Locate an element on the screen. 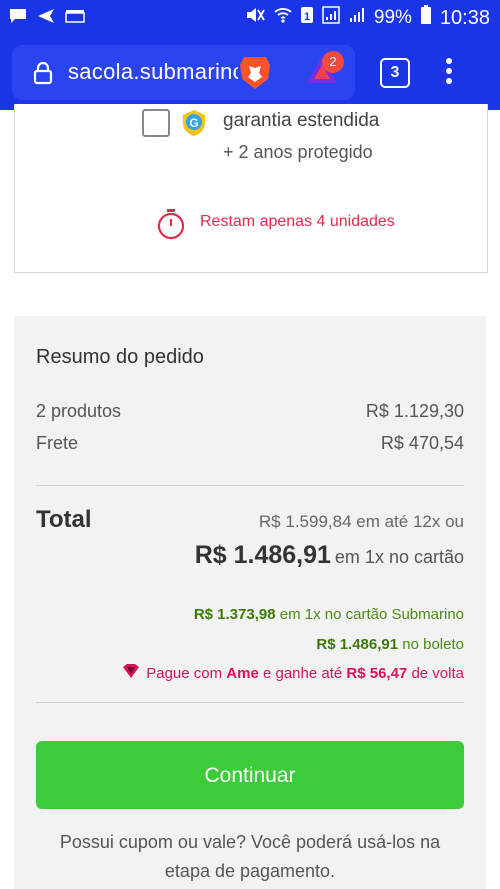 The width and height of the screenshot is (500, 889). mute-icon is located at coordinates (255, 18).